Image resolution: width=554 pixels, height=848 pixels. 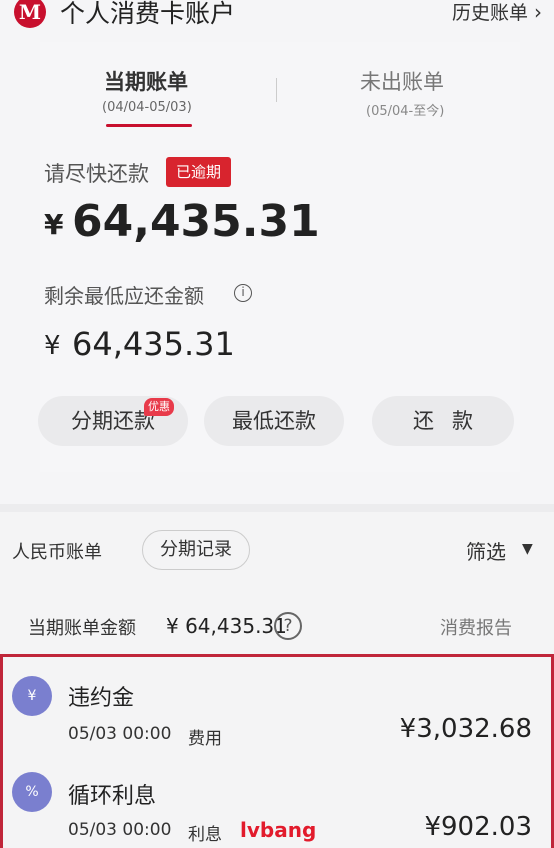 What do you see at coordinates (527, 549) in the screenshot?
I see `filter-dropdown-icon: ▼` at bounding box center [527, 549].